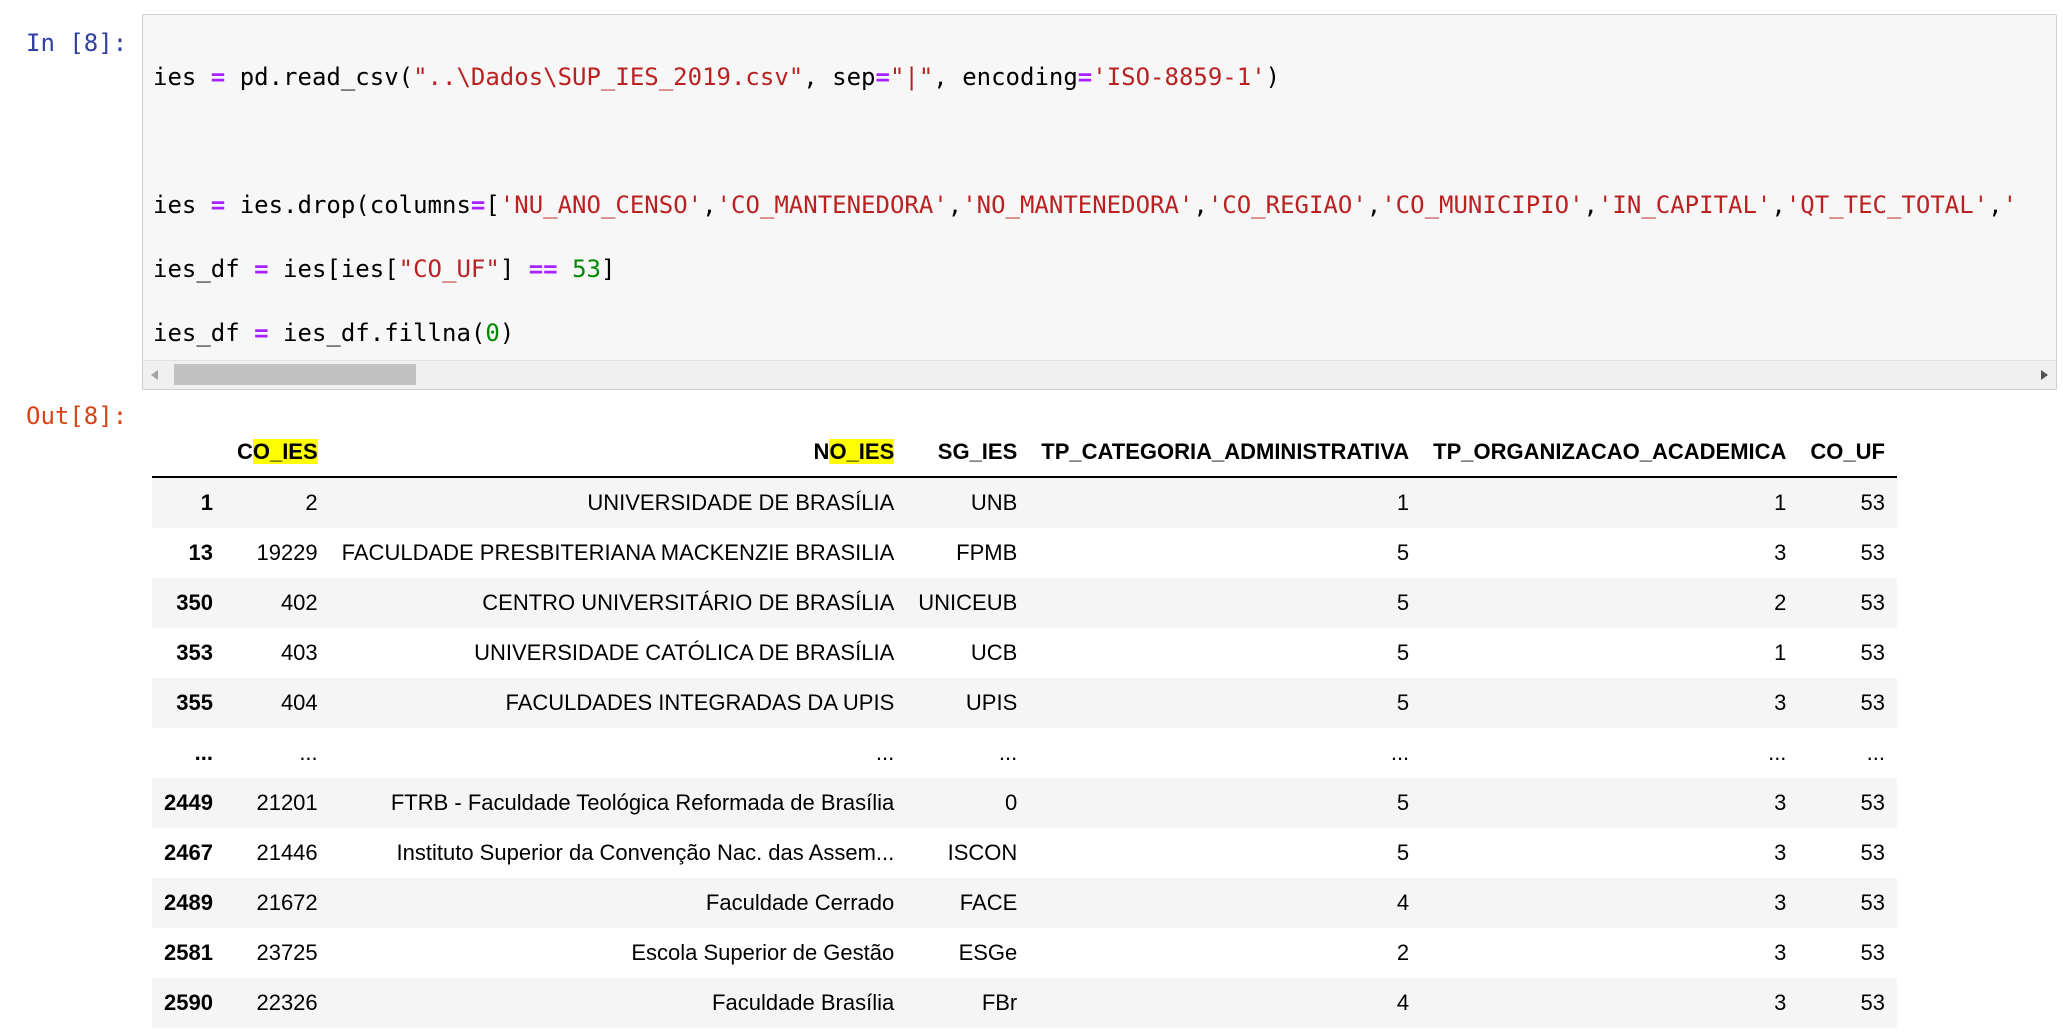 The height and width of the screenshot is (1033, 2063). Describe the element at coordinates (334, 333) in the screenshot. I see `code-line: ies_df = ies_df.fillna(0)` at that location.